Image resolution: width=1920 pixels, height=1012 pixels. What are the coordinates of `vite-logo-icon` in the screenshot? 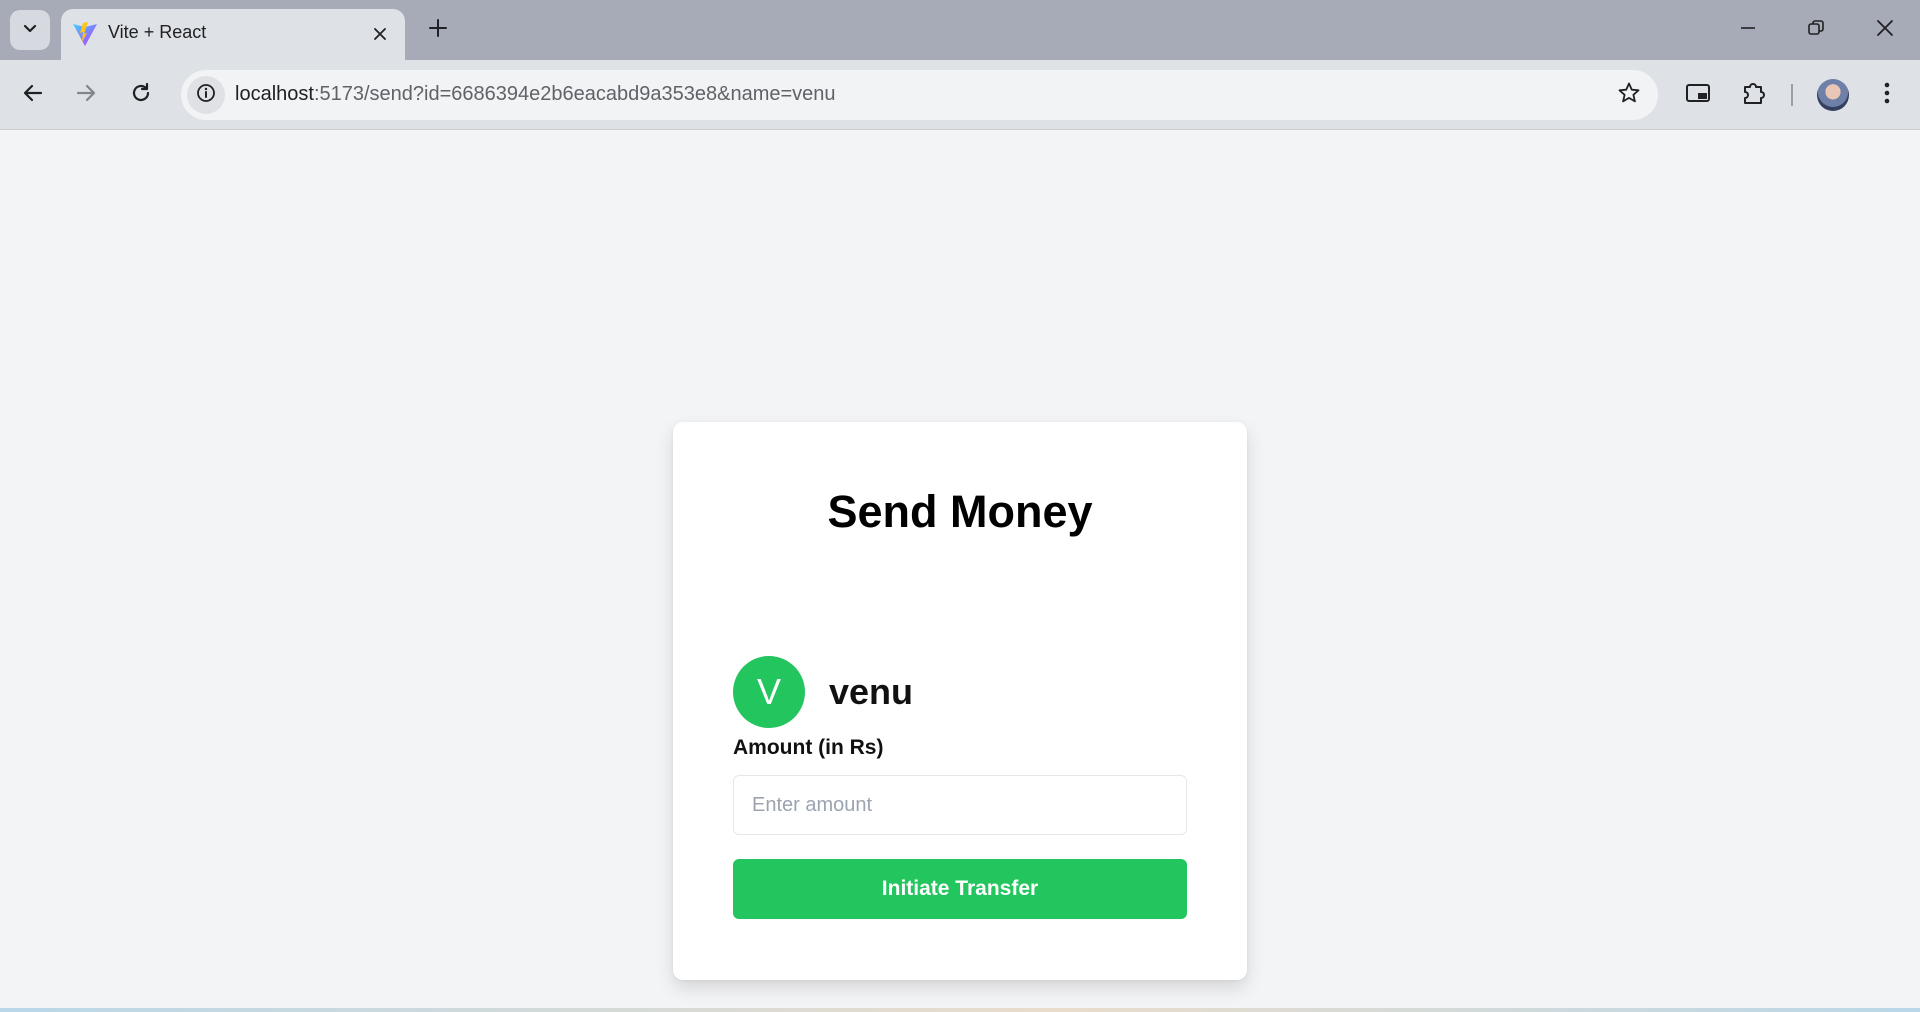 It's located at (85, 34).